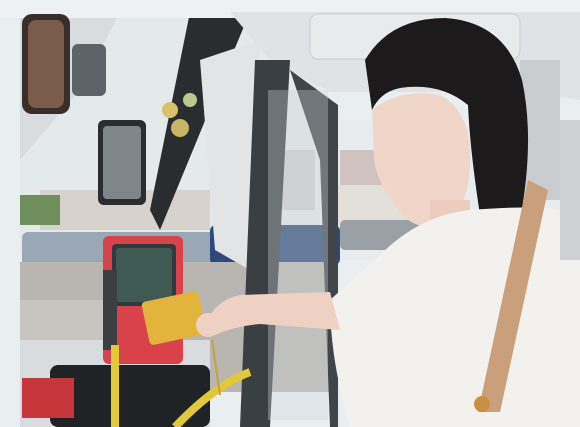 Image resolution: width=580 pixels, height=427 pixels. I want to click on woman-hand, so click(208, 325).